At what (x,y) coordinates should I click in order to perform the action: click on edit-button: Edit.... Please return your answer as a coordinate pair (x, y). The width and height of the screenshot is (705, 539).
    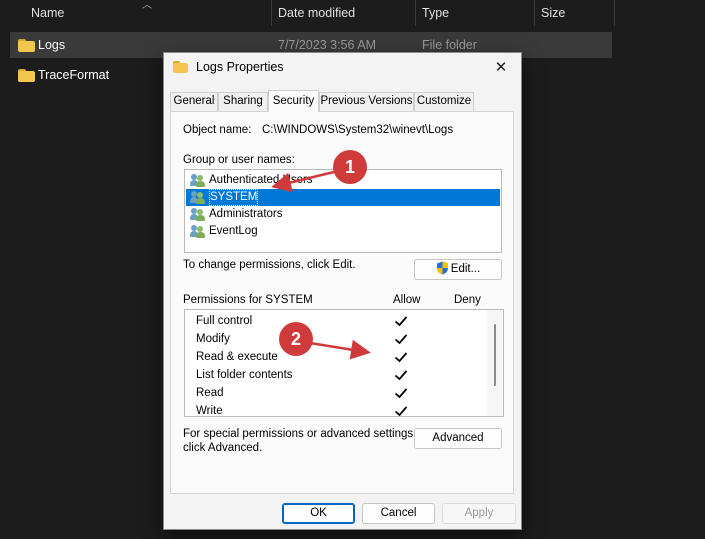
    Looking at the image, I should click on (458, 269).